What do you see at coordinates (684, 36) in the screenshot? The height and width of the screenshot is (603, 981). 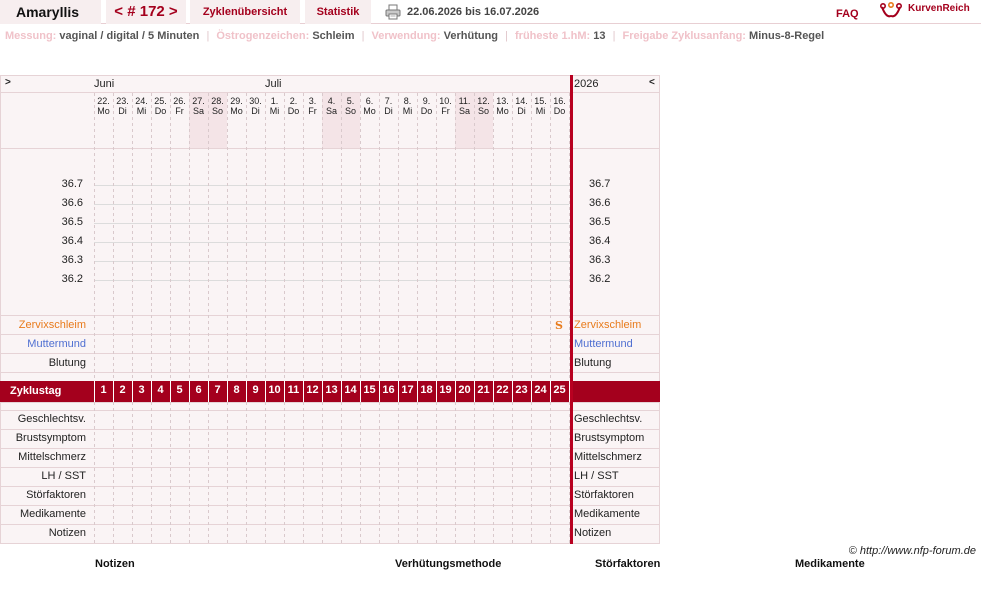 I see `release-label: Freigabe Zyklusanfang:` at bounding box center [684, 36].